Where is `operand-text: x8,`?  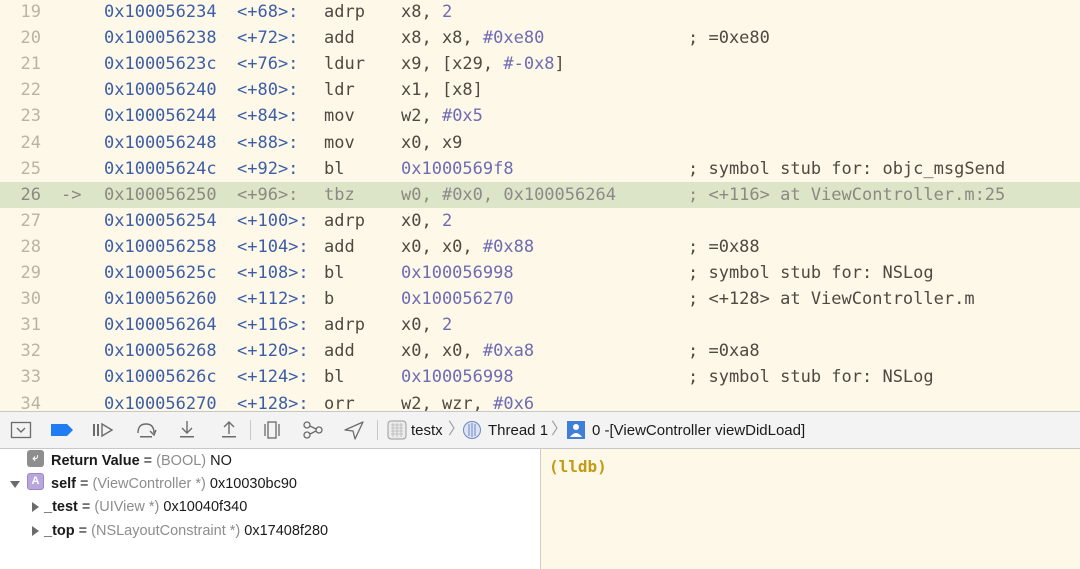
operand-text: x8, is located at coordinates (421, 12).